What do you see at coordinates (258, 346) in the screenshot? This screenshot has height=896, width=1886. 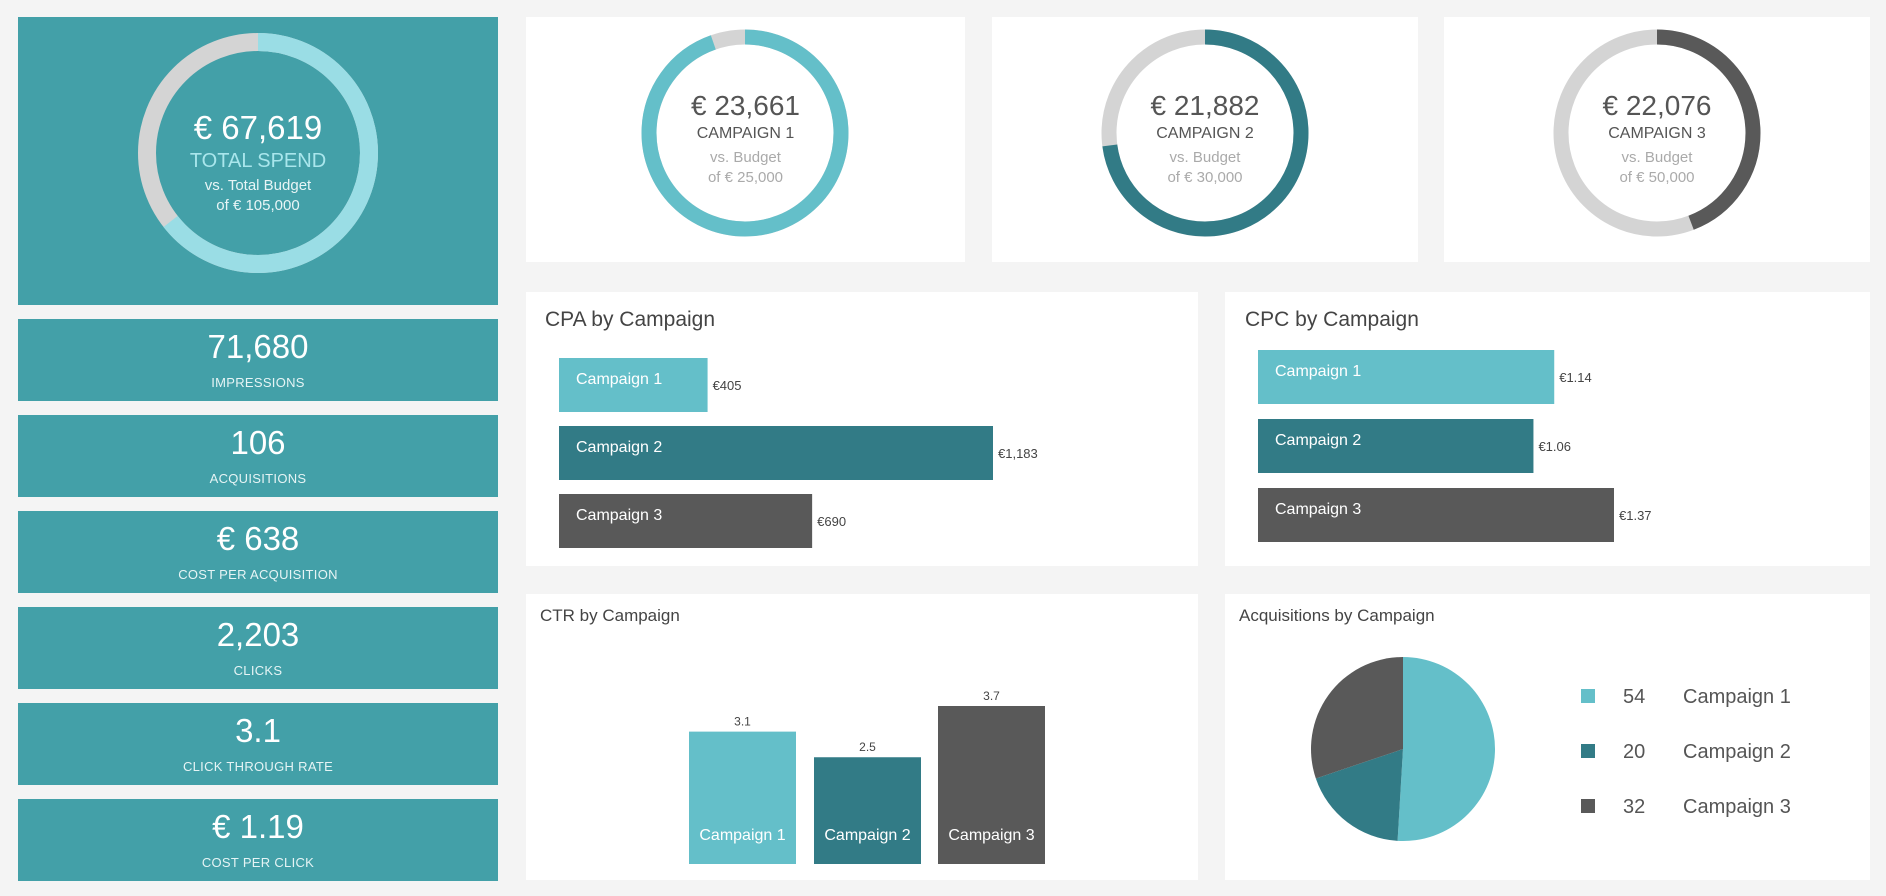 I see `kpi-value: 71,680` at bounding box center [258, 346].